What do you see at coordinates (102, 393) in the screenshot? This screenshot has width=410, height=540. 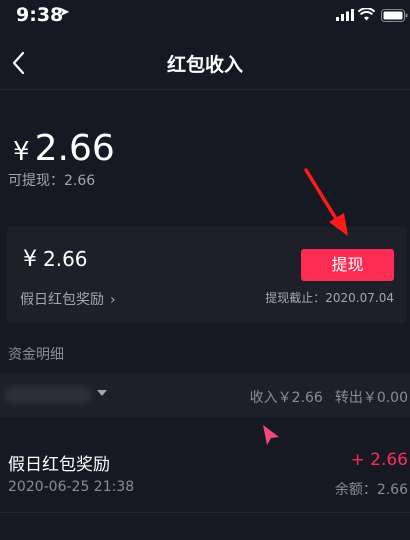 I see `caret-down-icon` at bounding box center [102, 393].